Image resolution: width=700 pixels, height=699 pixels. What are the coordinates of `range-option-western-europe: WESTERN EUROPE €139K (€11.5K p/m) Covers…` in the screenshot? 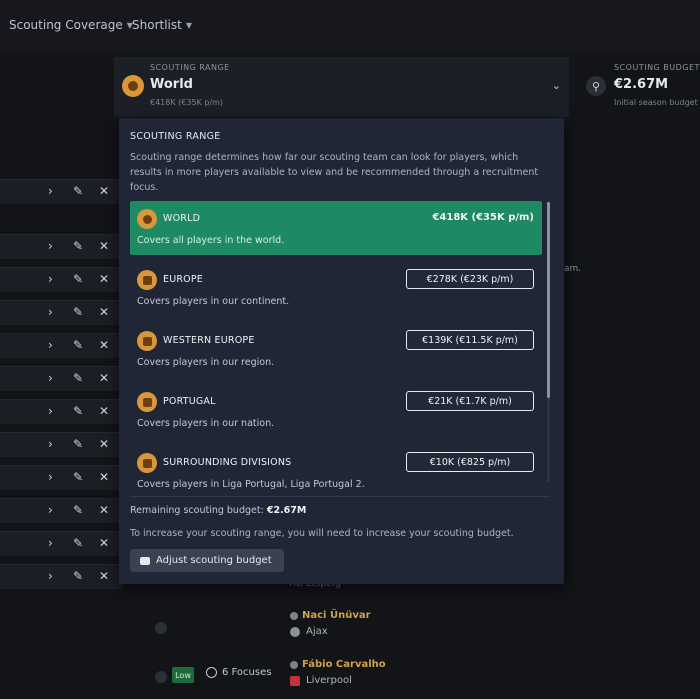 It's located at (336, 350).